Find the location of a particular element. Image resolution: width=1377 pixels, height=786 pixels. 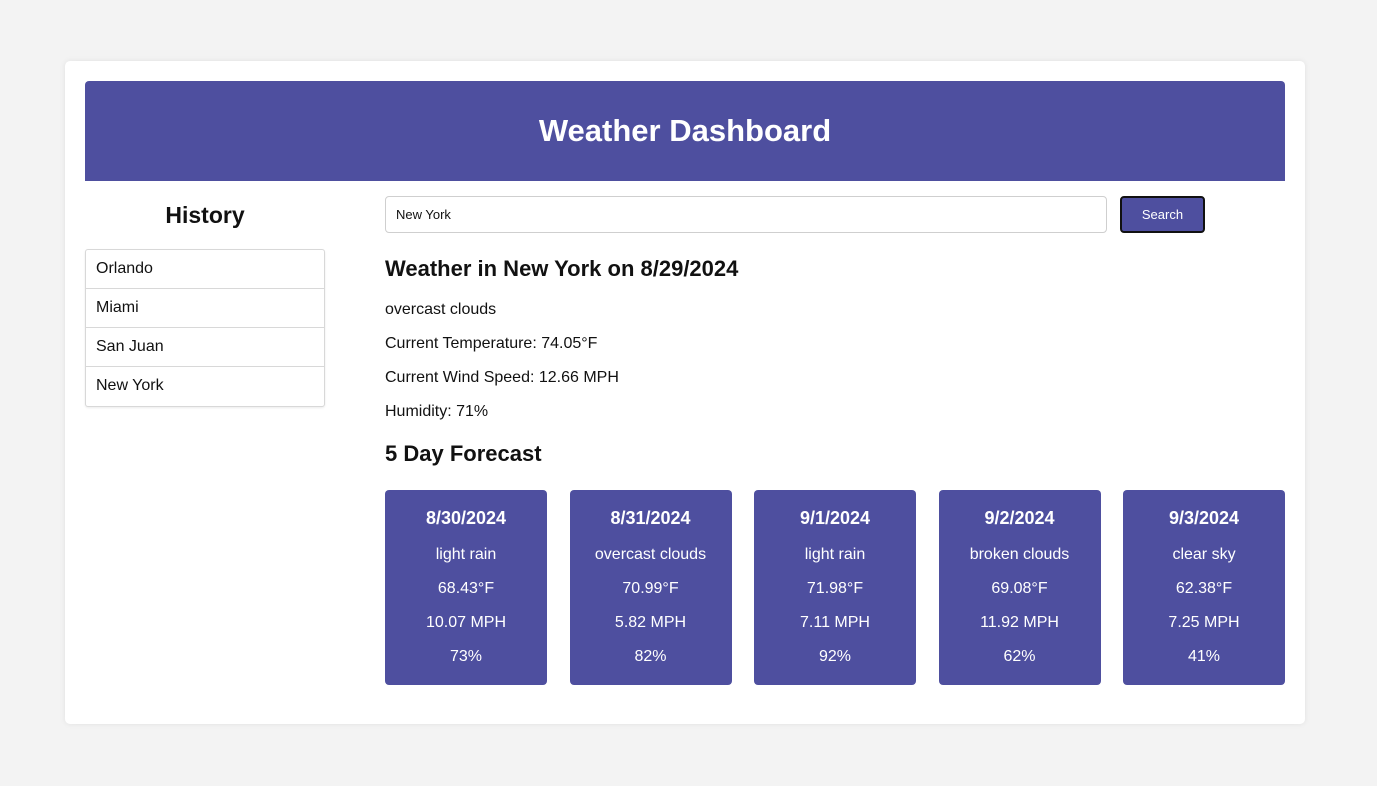

history-item-orlando: Orlando is located at coordinates (205, 269).